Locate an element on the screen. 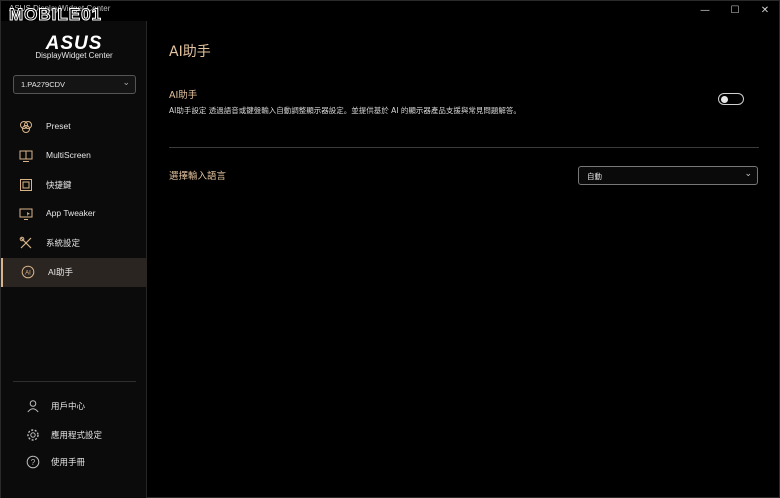  sidebar-item-ai-assistant: AI AI助手 is located at coordinates (74, 272).